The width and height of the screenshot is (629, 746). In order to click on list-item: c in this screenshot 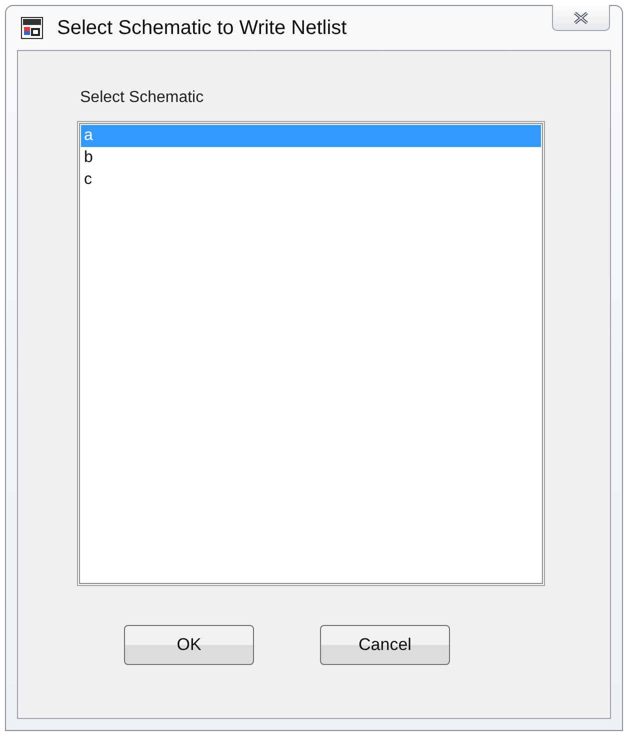, I will do `click(311, 180)`.